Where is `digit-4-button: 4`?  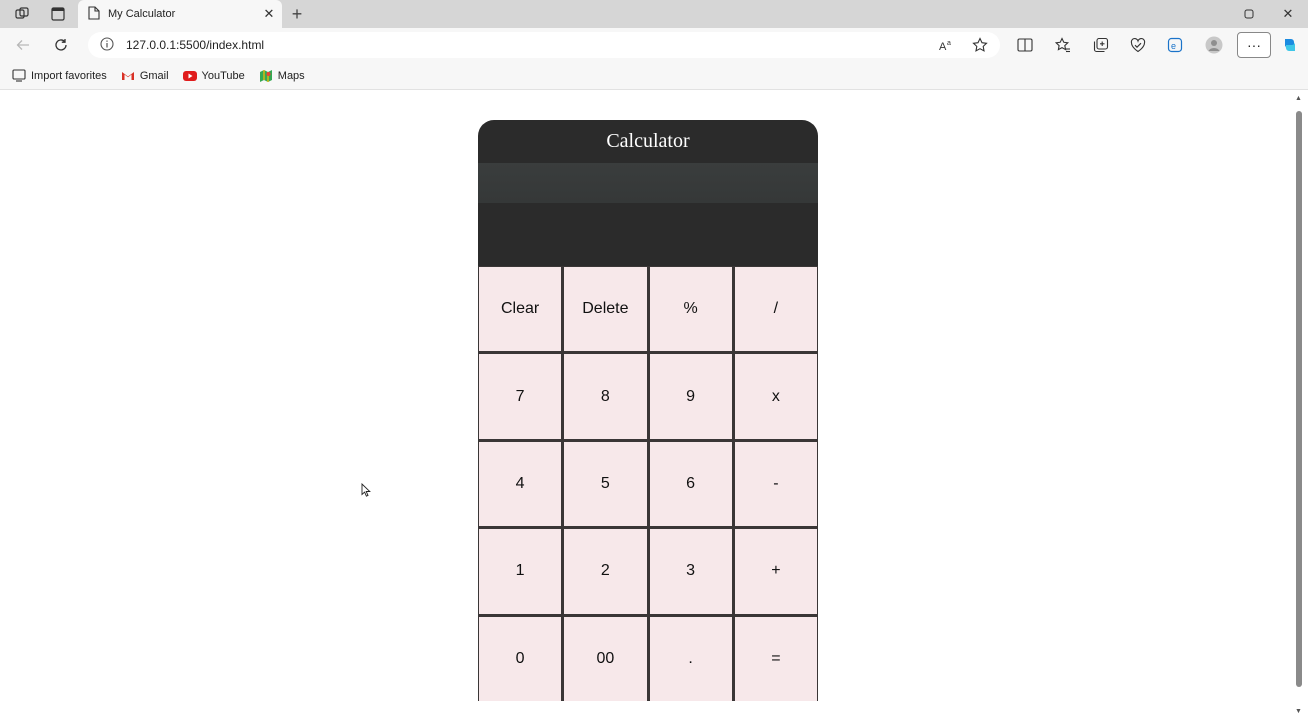 digit-4-button: 4 is located at coordinates (520, 484).